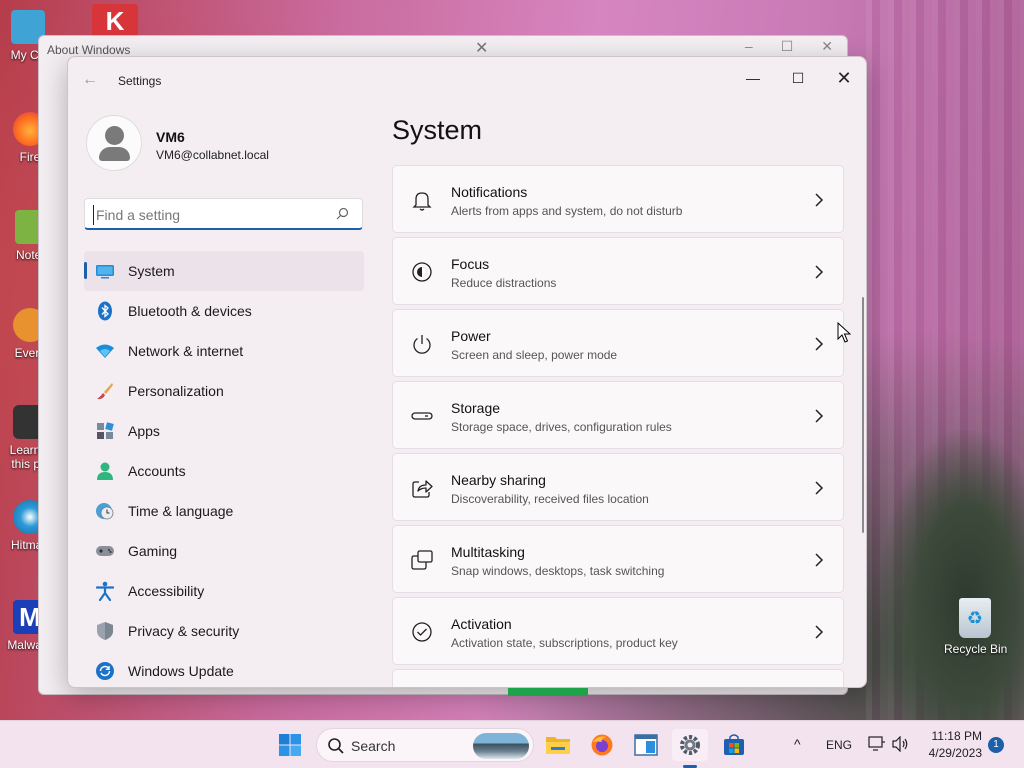  I want to click on card-title: Power, so click(471, 336).